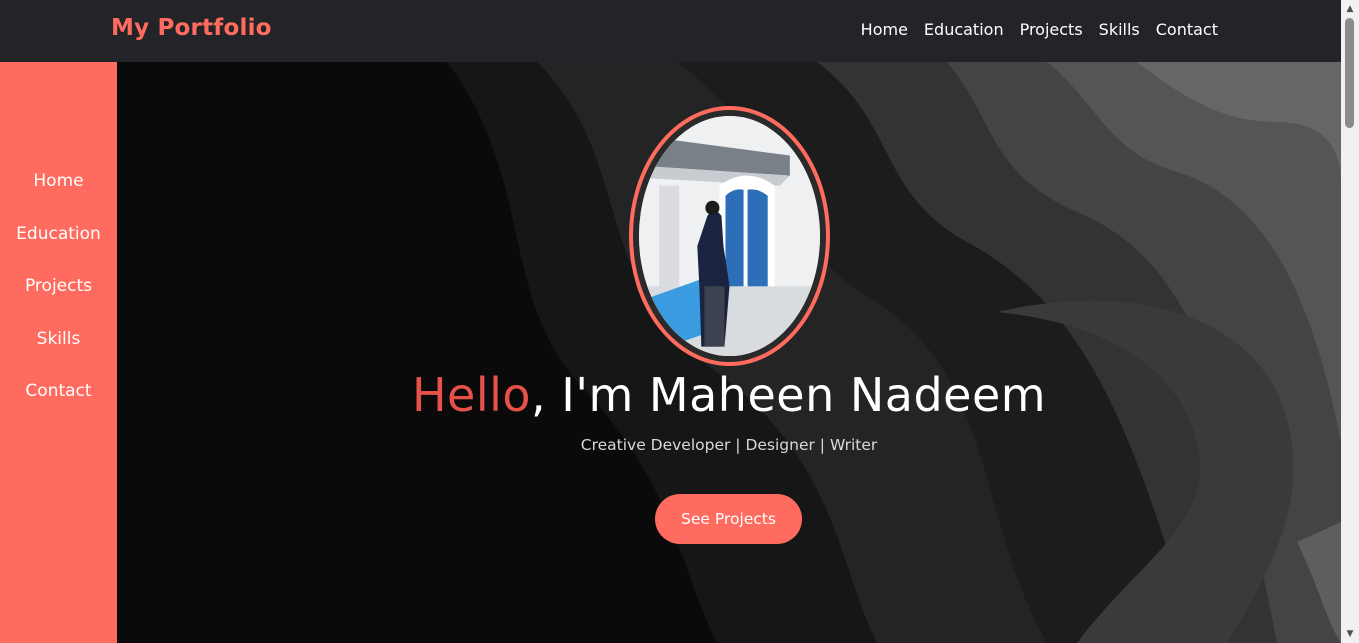 Image resolution: width=1359 pixels, height=643 pixels. I want to click on profile-photo-frame, so click(729, 236).